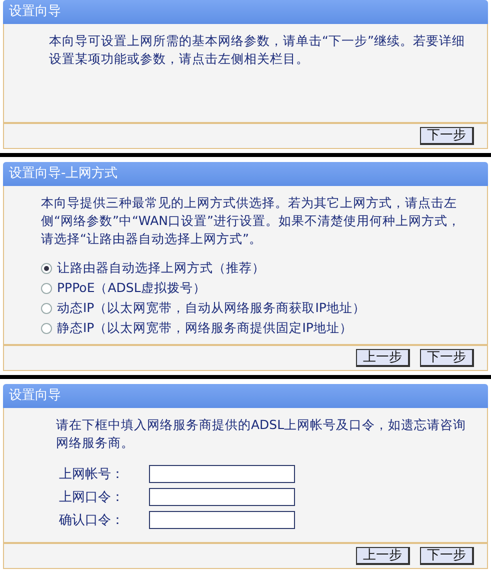 The height and width of the screenshot is (574, 491). Describe the element at coordinates (91, 497) in the screenshot. I see `field-label: 上网口令：` at that location.